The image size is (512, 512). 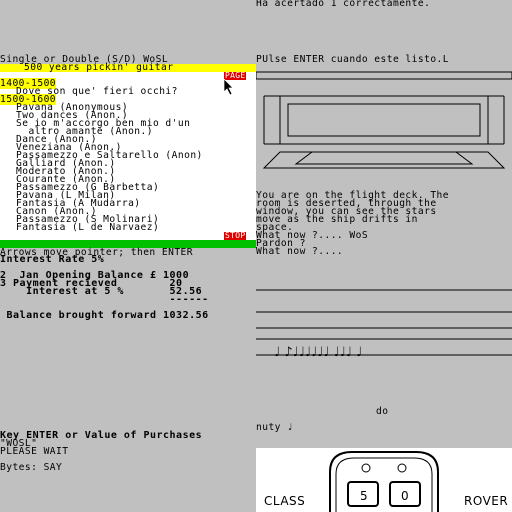 What do you see at coordinates (384, 332) in the screenshot?
I see `music-staff: ♩ ♪♩♩♩♩♩♩ ♩♩♩ ♩` at bounding box center [384, 332].